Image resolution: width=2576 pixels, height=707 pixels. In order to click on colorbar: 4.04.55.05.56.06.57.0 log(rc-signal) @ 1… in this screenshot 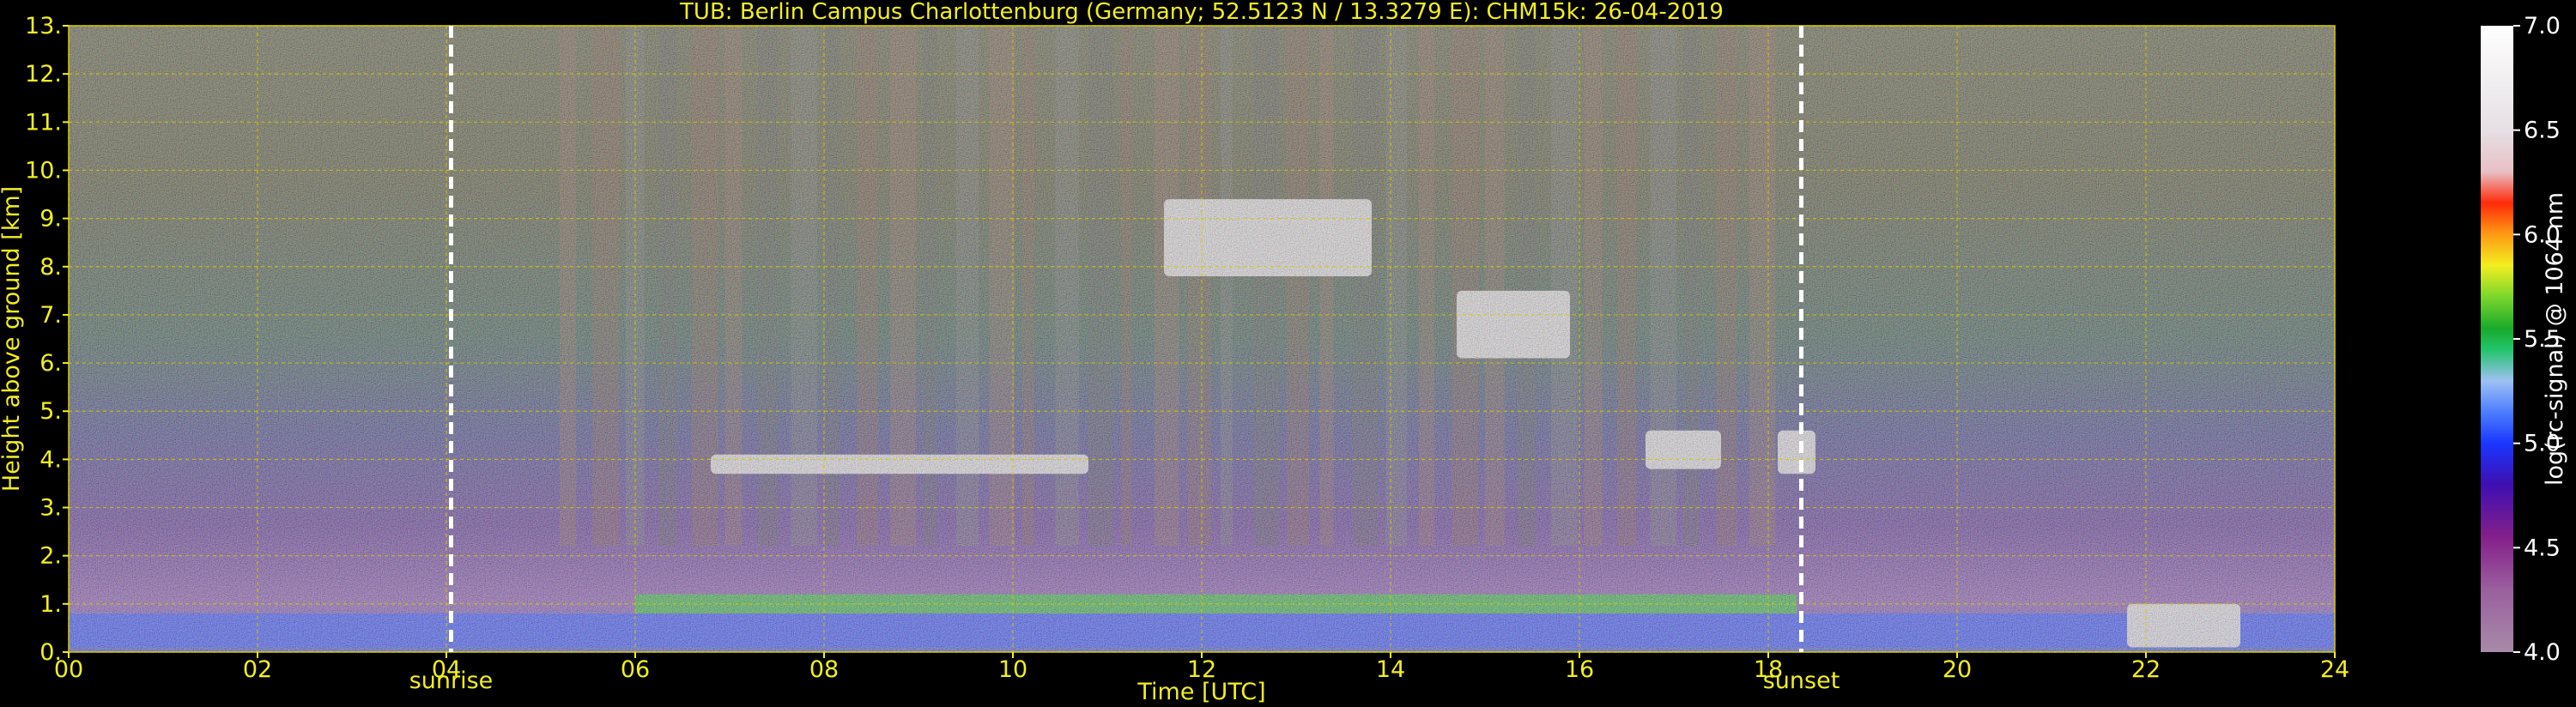, I will do `click(2524, 339)`.